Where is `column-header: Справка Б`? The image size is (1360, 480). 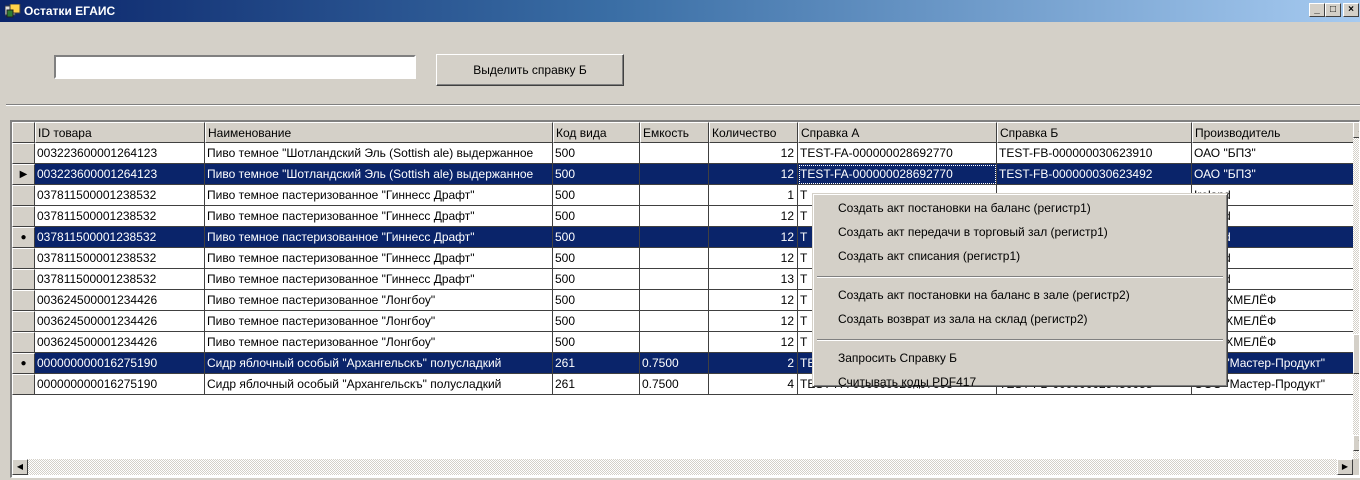
column-header: Справка Б is located at coordinates (1094, 132).